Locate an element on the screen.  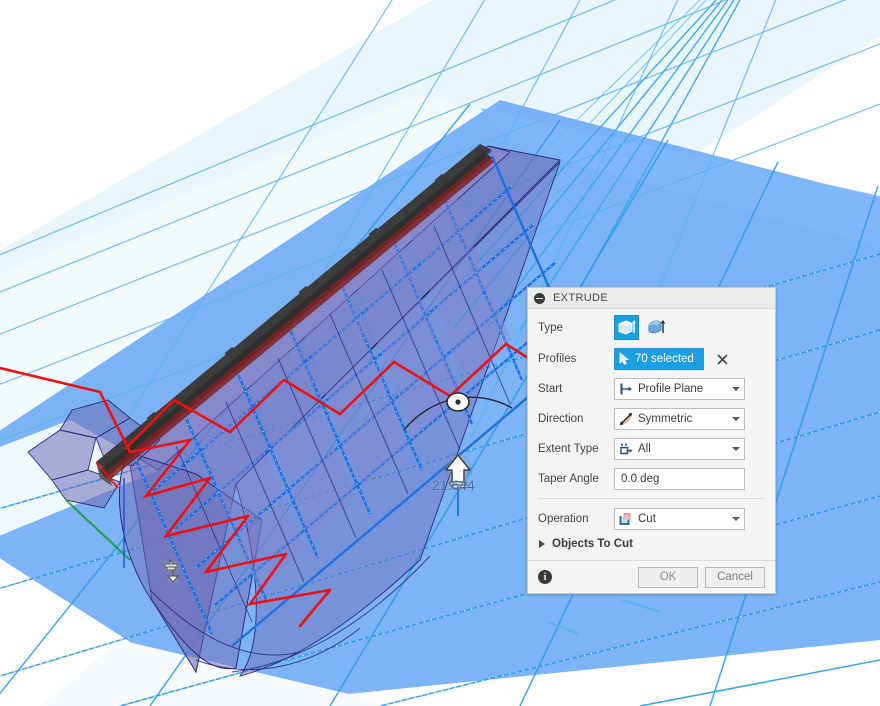
taper-extrude-icon is located at coordinates (657, 327).